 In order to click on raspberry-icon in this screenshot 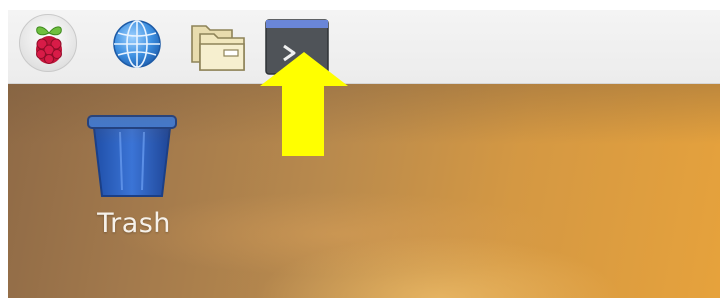, I will do `click(49, 45)`.